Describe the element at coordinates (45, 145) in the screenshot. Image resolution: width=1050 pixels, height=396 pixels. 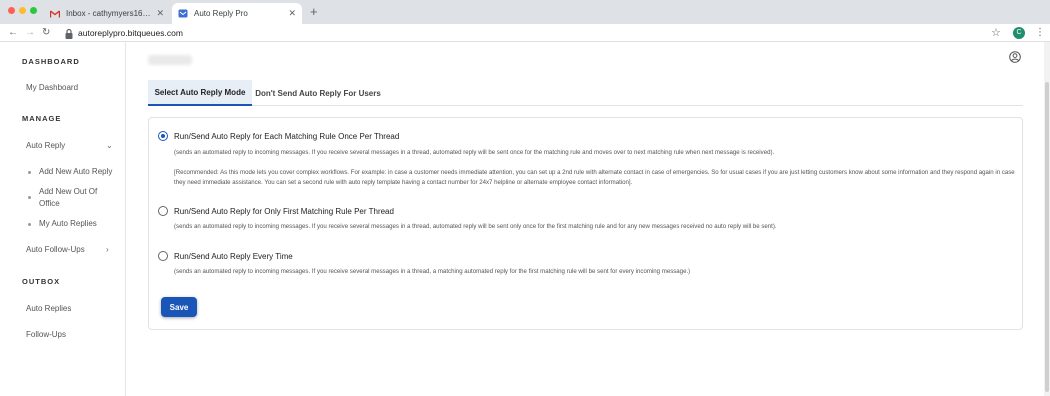
I see `sidebar-item-auto-reply: Auto Reply` at that location.